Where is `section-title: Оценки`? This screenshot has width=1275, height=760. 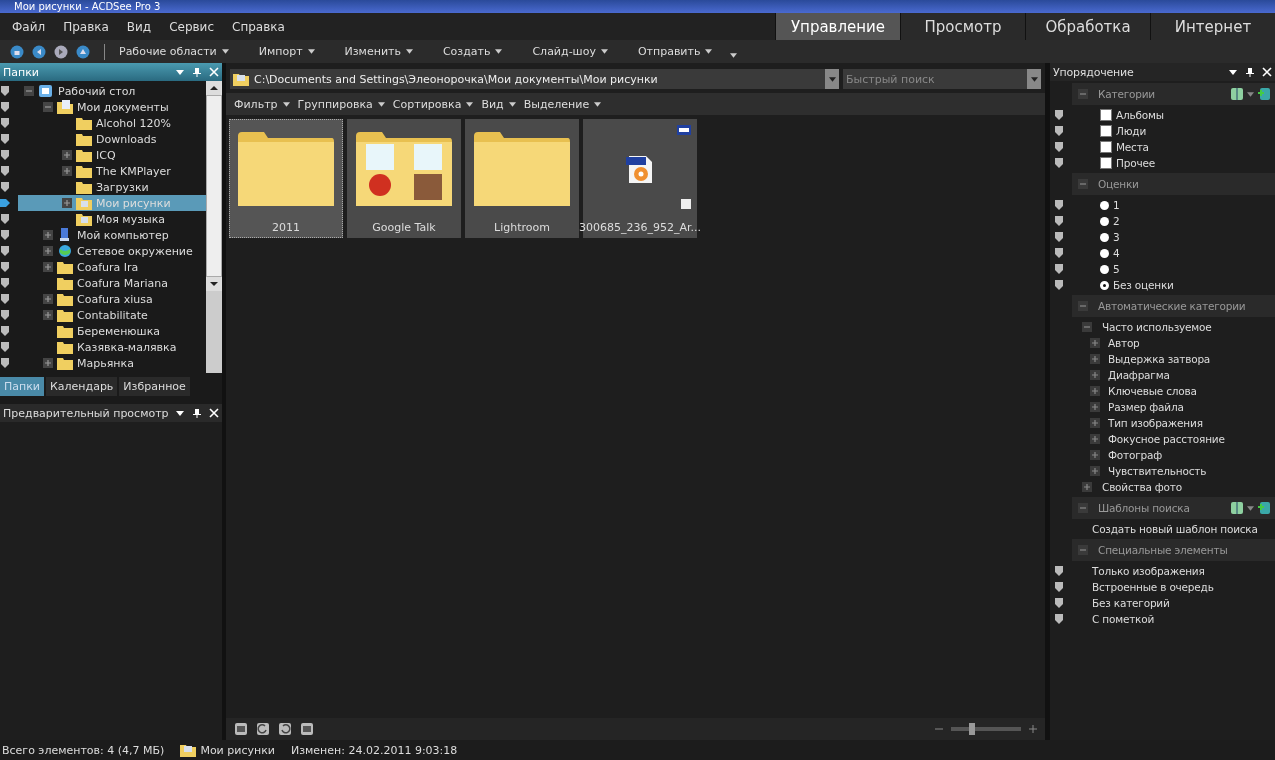
section-title: Оценки is located at coordinates (1118, 184).